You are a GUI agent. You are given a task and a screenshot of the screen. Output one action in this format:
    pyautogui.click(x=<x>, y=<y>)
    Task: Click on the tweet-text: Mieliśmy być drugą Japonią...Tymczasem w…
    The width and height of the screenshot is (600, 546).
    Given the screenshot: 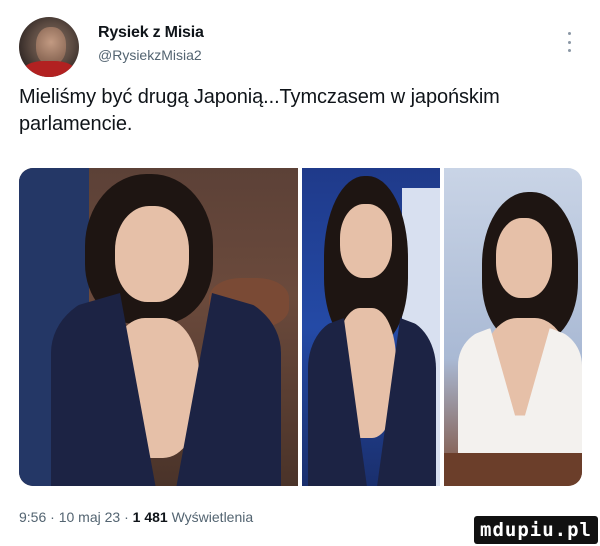 What is the action you would take?
    pyautogui.click(x=299, y=111)
    